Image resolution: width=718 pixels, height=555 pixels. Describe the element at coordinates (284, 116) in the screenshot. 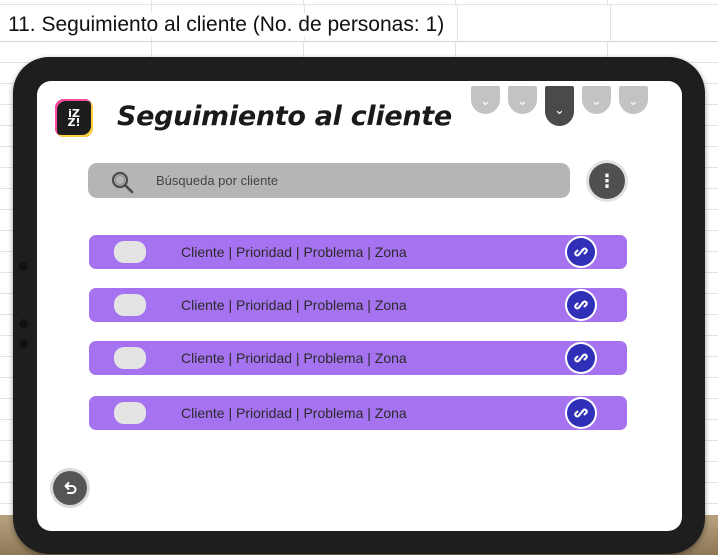

I see `page-title: Seguimiento al cliente` at that location.